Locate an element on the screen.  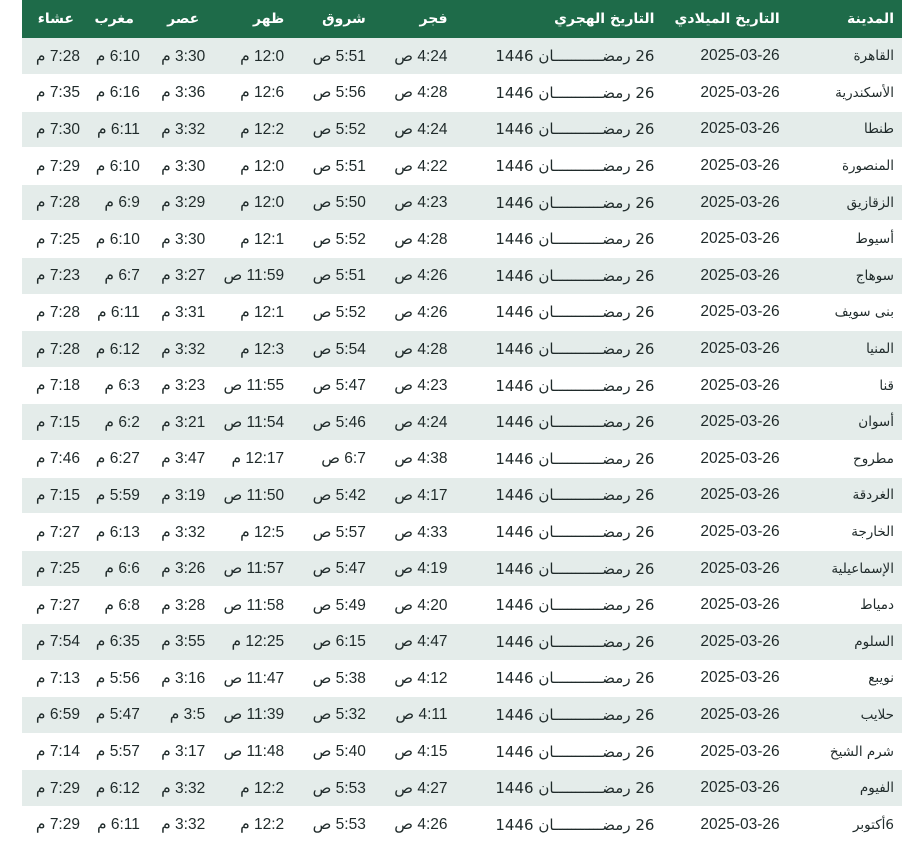
cell-maghrib: 6:8 م is located at coordinates (122, 605).